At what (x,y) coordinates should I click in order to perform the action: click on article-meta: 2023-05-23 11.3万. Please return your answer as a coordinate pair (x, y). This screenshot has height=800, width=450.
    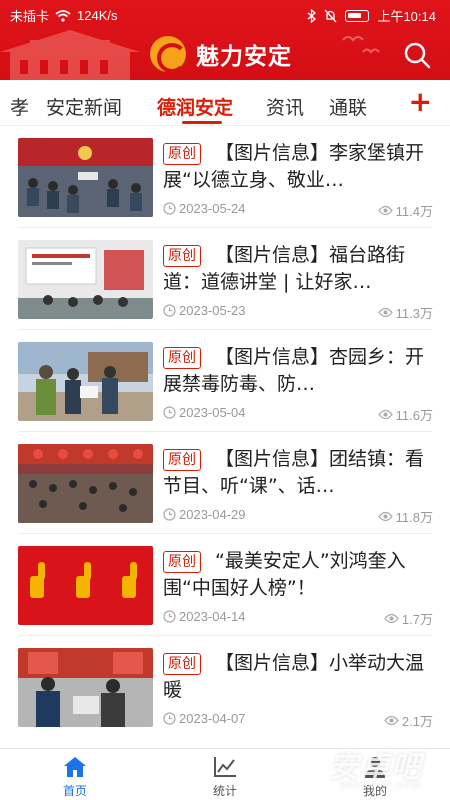
    Looking at the image, I should click on (298, 312).